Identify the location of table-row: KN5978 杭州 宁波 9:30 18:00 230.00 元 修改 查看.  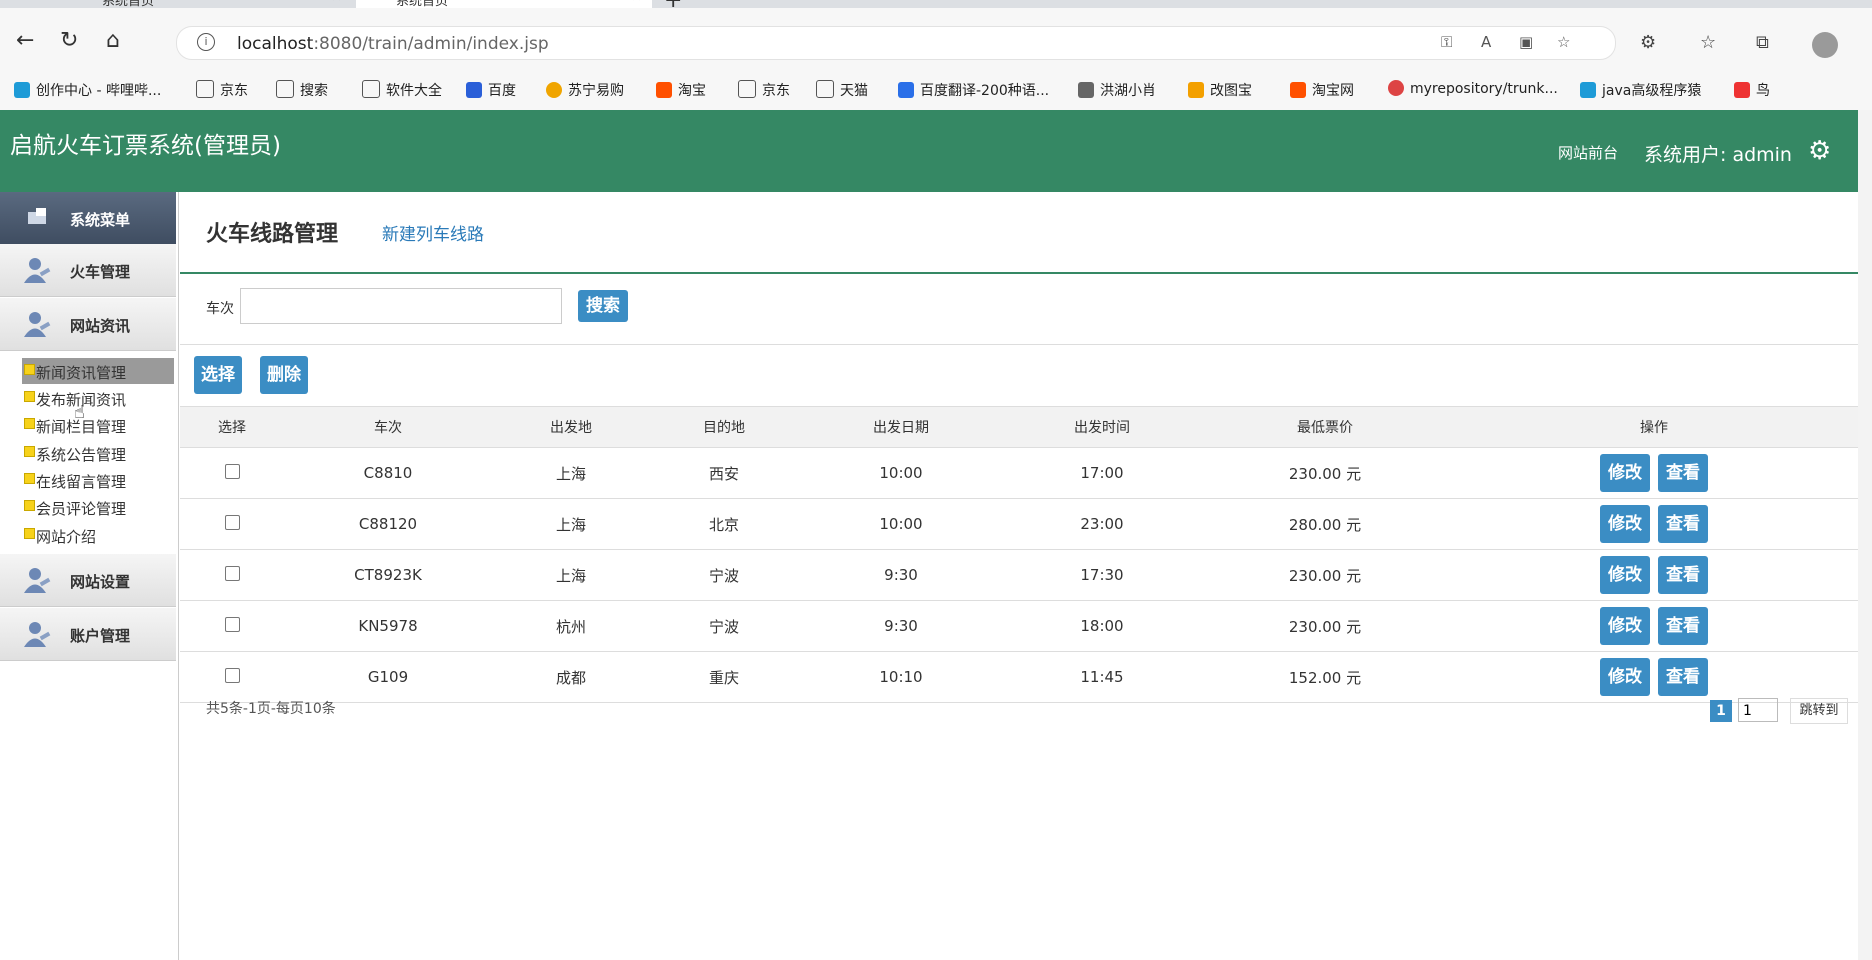
(1019, 626).